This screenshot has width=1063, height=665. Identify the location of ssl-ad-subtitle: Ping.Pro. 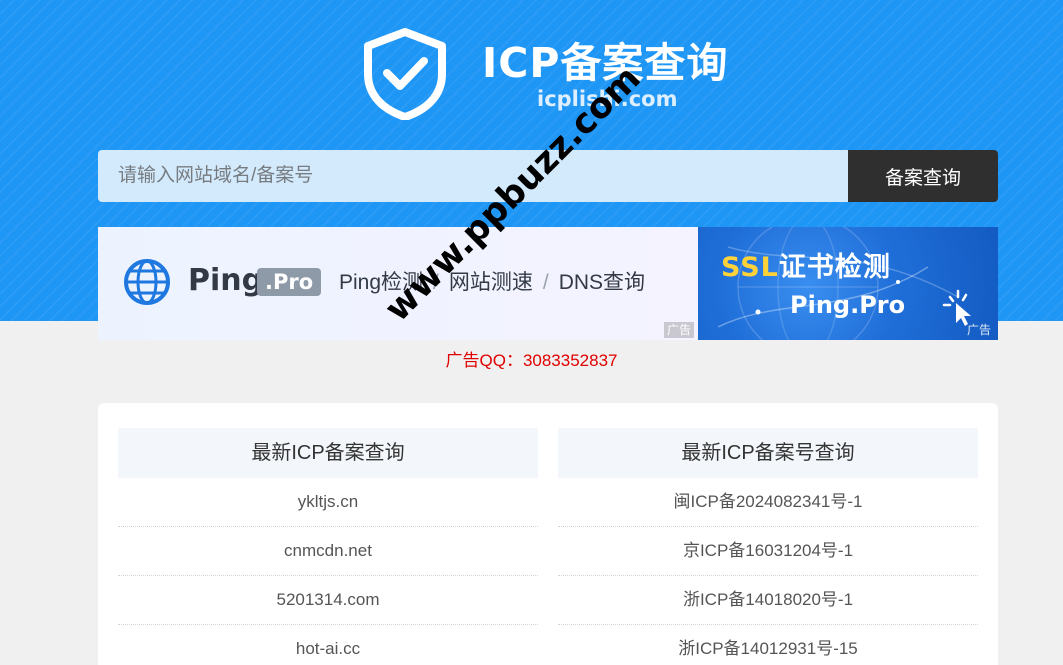
(848, 305).